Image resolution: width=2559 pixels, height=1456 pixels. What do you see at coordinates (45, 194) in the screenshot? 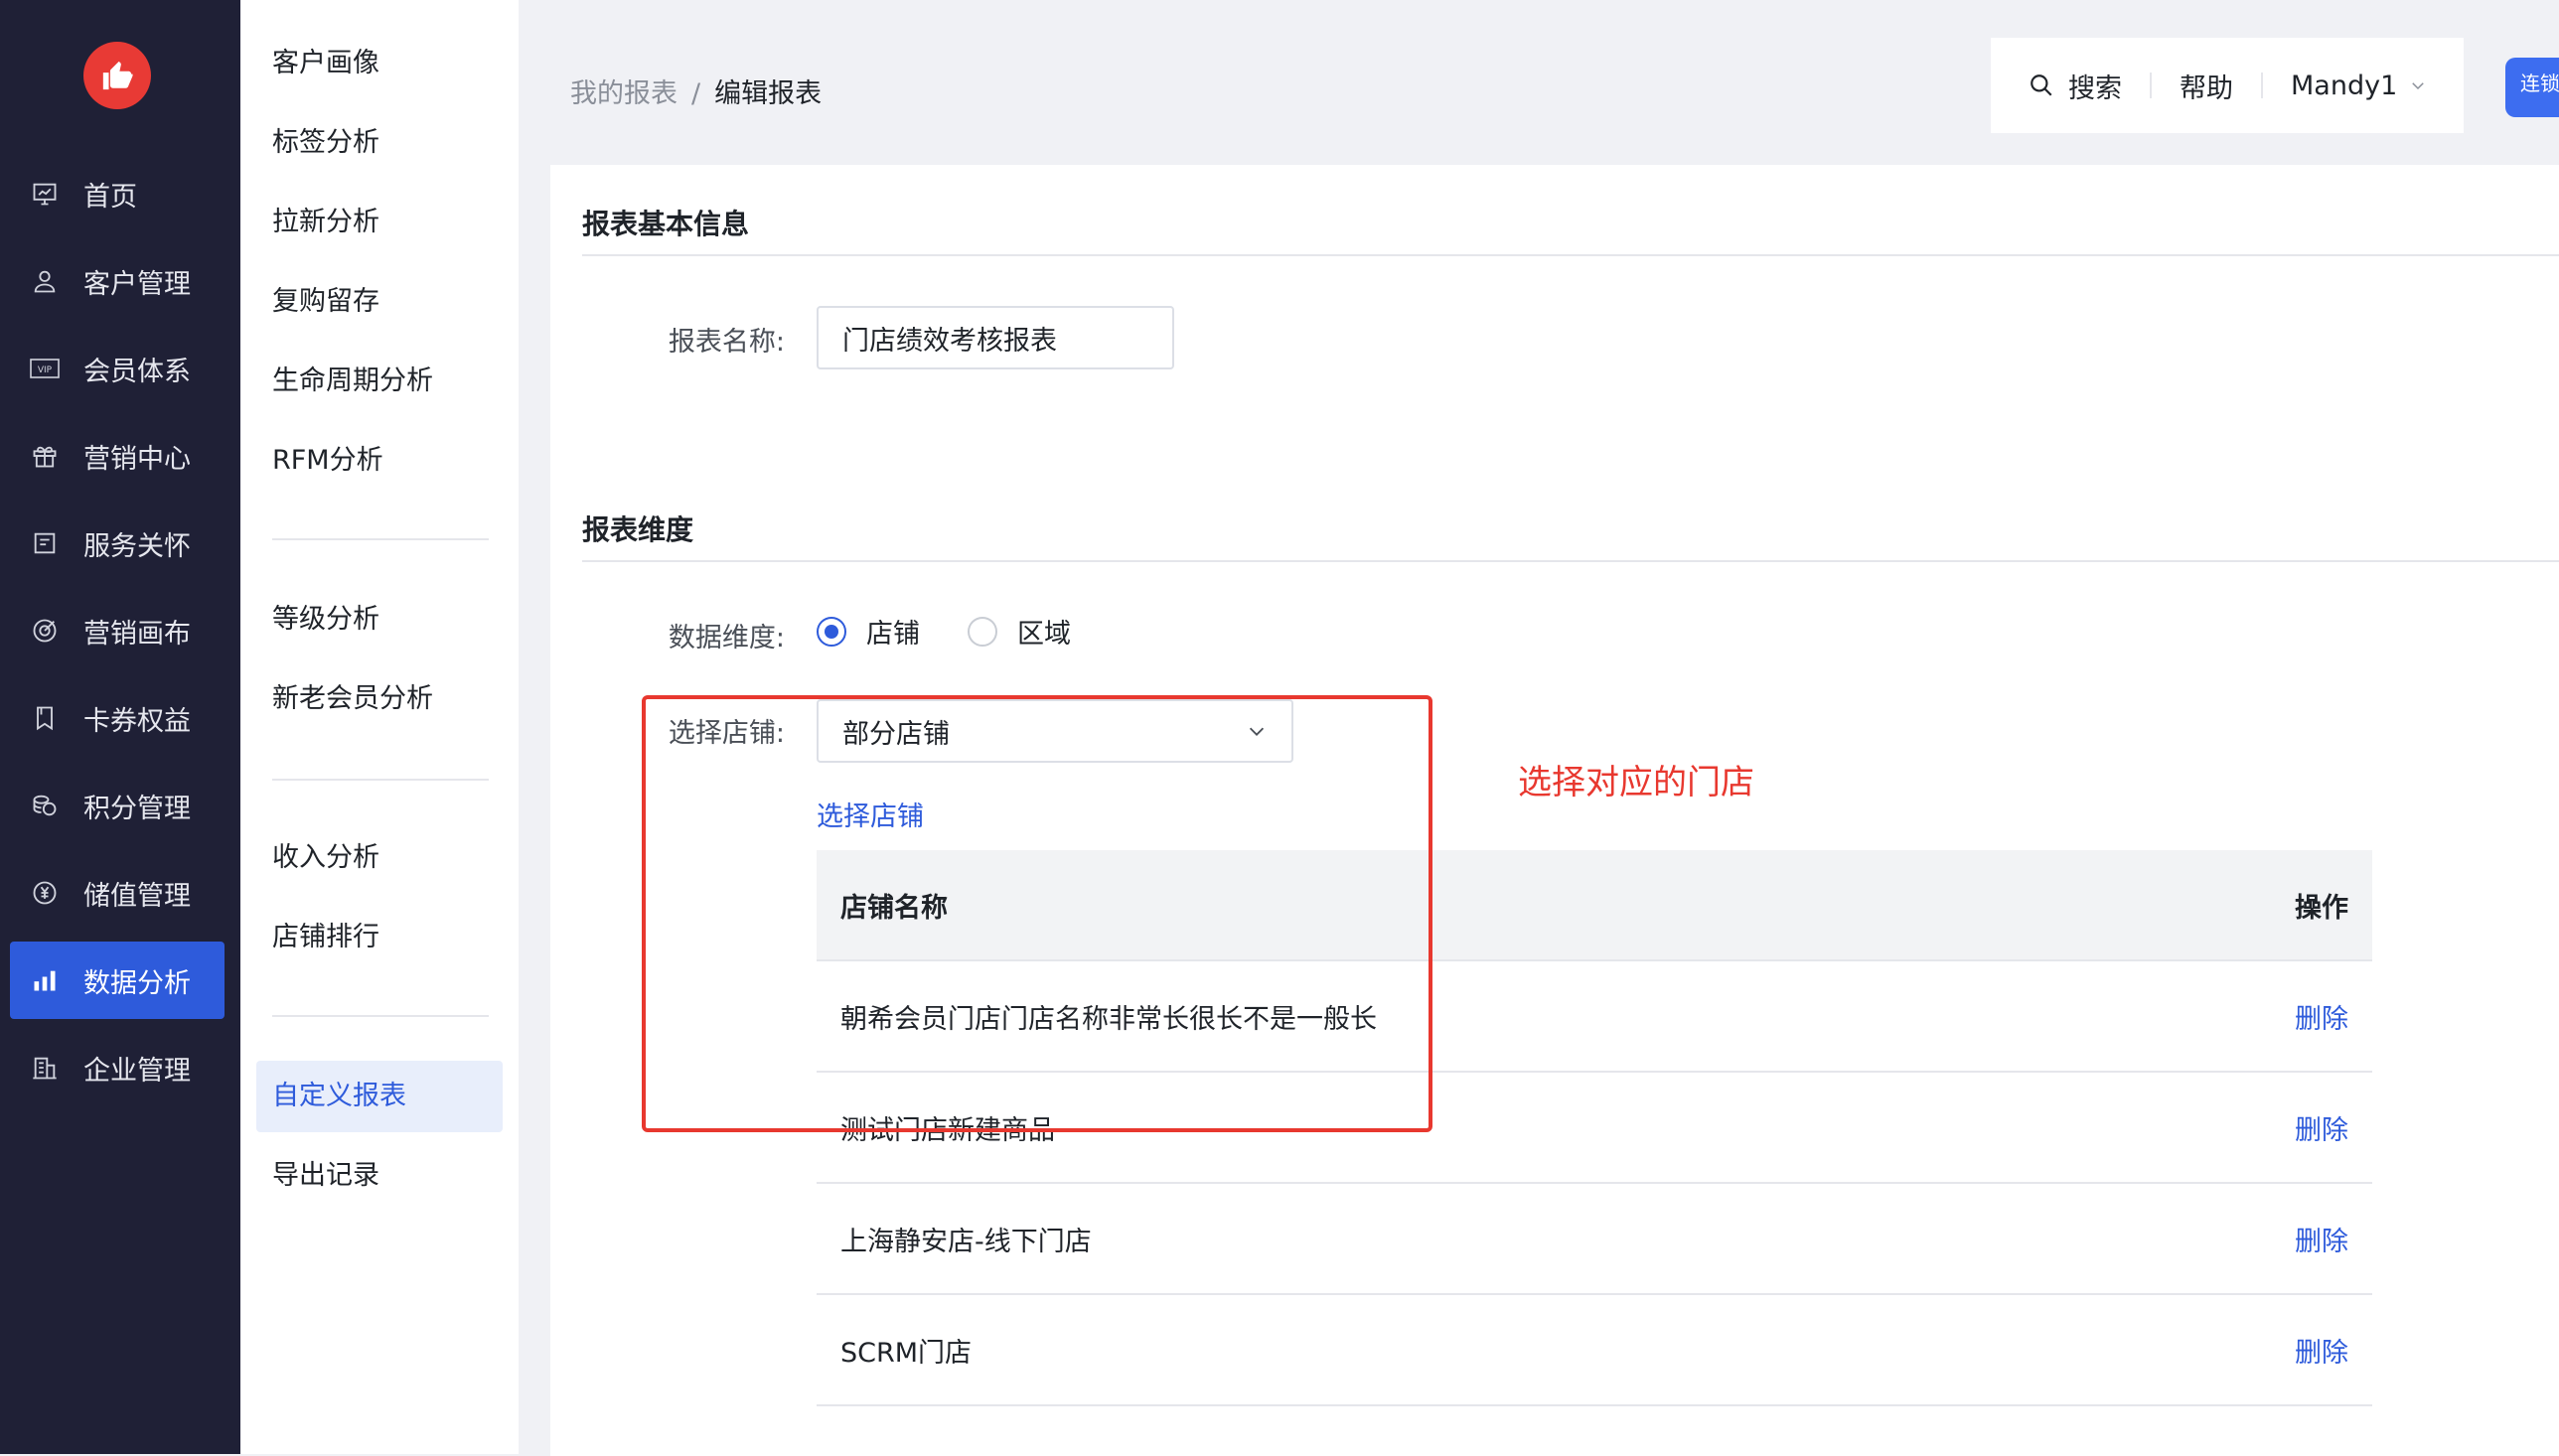
I see `dashboard-icon` at bounding box center [45, 194].